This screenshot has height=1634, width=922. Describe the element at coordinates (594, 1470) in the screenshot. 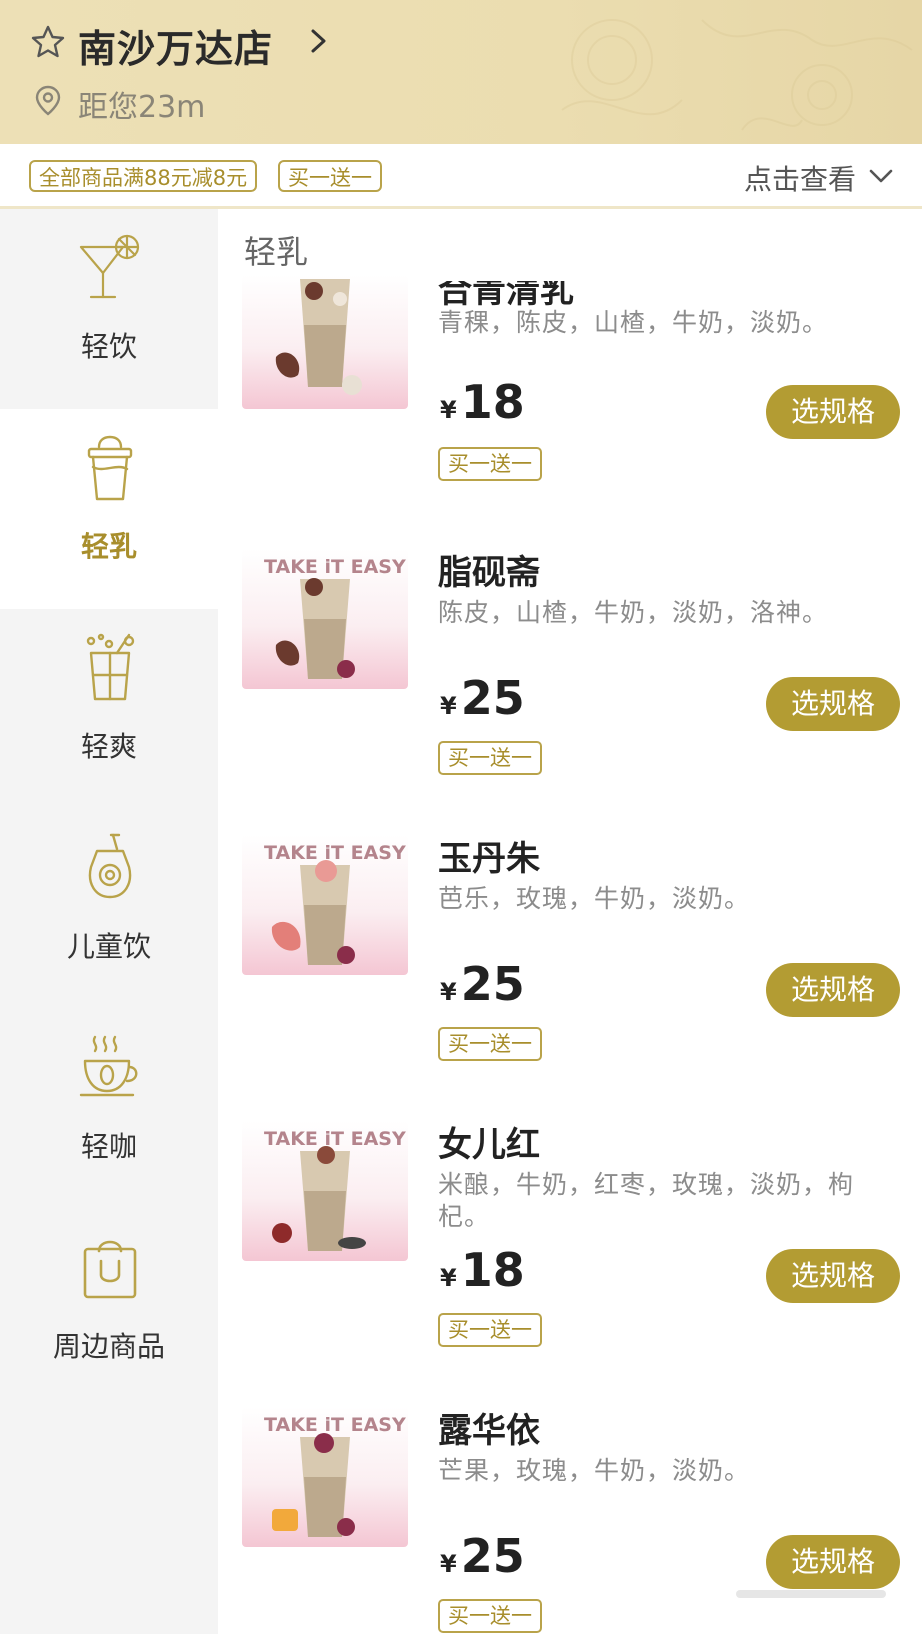

I see `product-desc: 芒果，玫瑰，牛奶，淡奶。` at that location.